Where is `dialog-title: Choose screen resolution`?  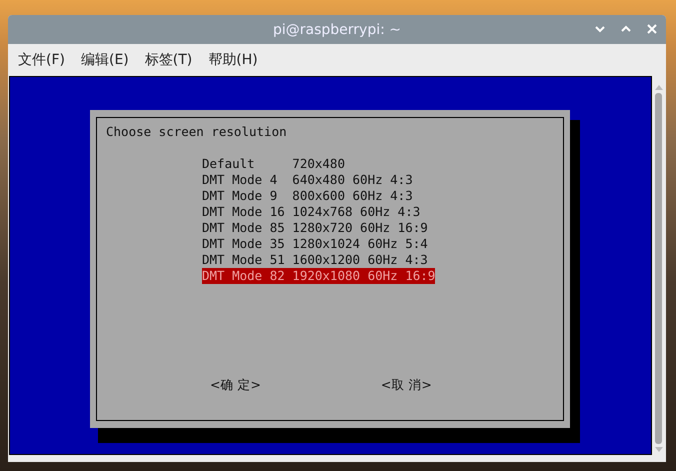
dialog-title: Choose screen resolution is located at coordinates (197, 131).